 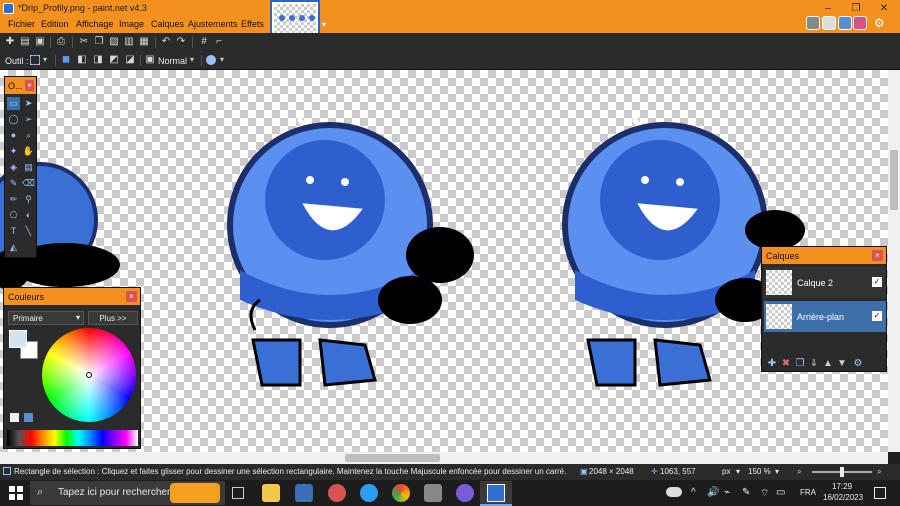 What do you see at coordinates (759, 471) in the screenshot?
I see `zoom-value: 150 %` at bounding box center [759, 471].